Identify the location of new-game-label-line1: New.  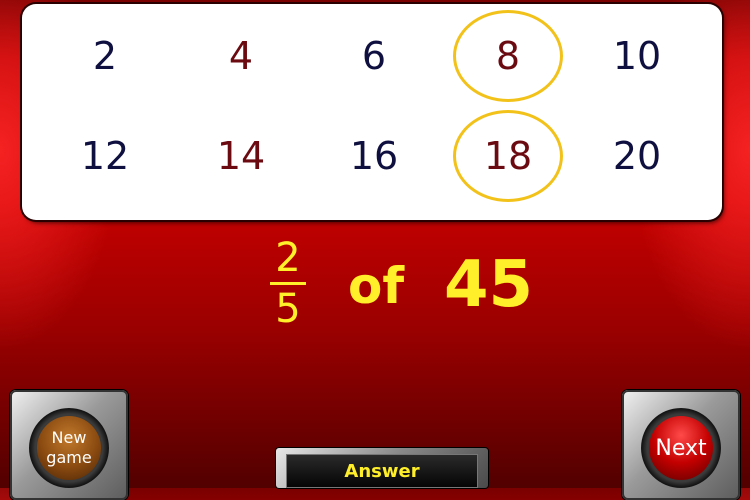
(69, 437).